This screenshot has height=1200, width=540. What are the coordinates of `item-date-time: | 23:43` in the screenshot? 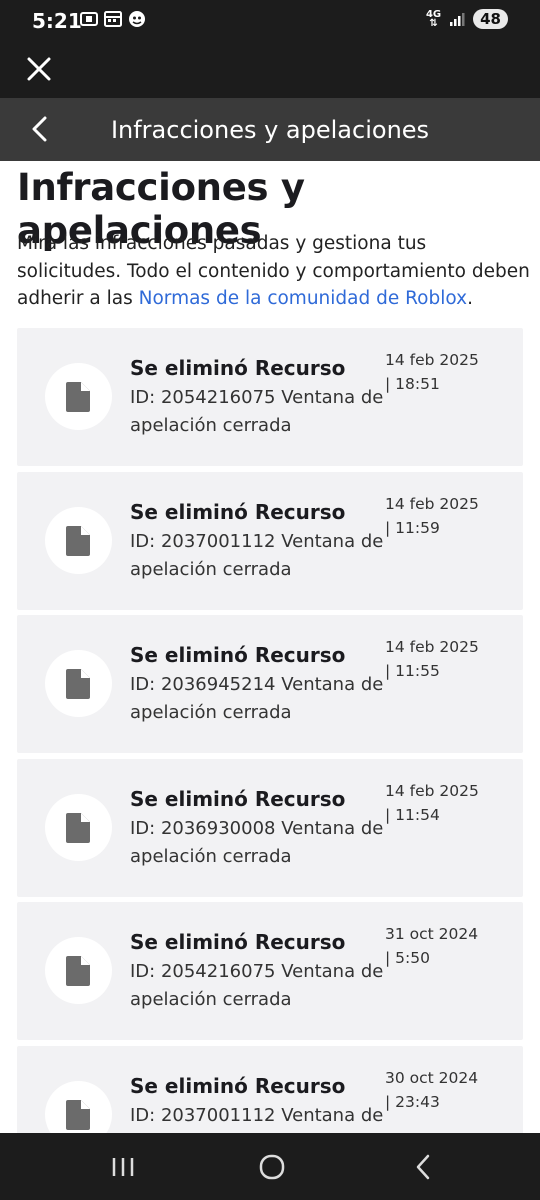 It's located at (412, 1101).